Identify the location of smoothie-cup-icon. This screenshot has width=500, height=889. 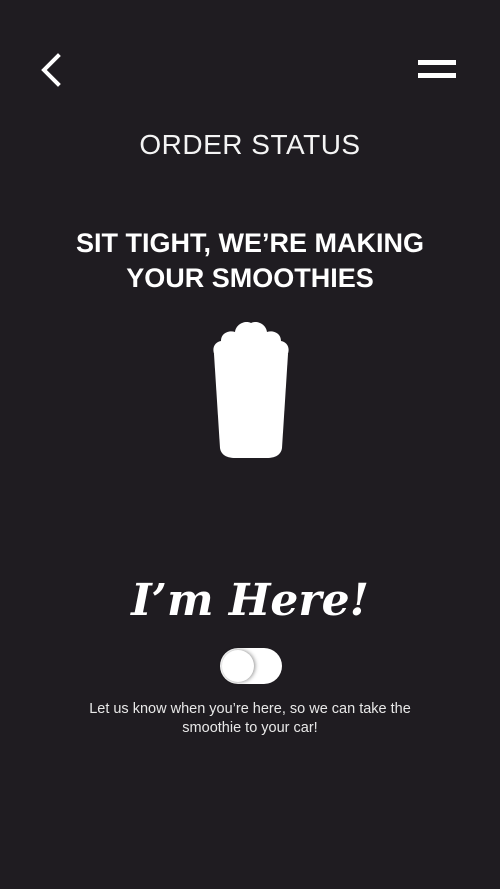
(251, 390).